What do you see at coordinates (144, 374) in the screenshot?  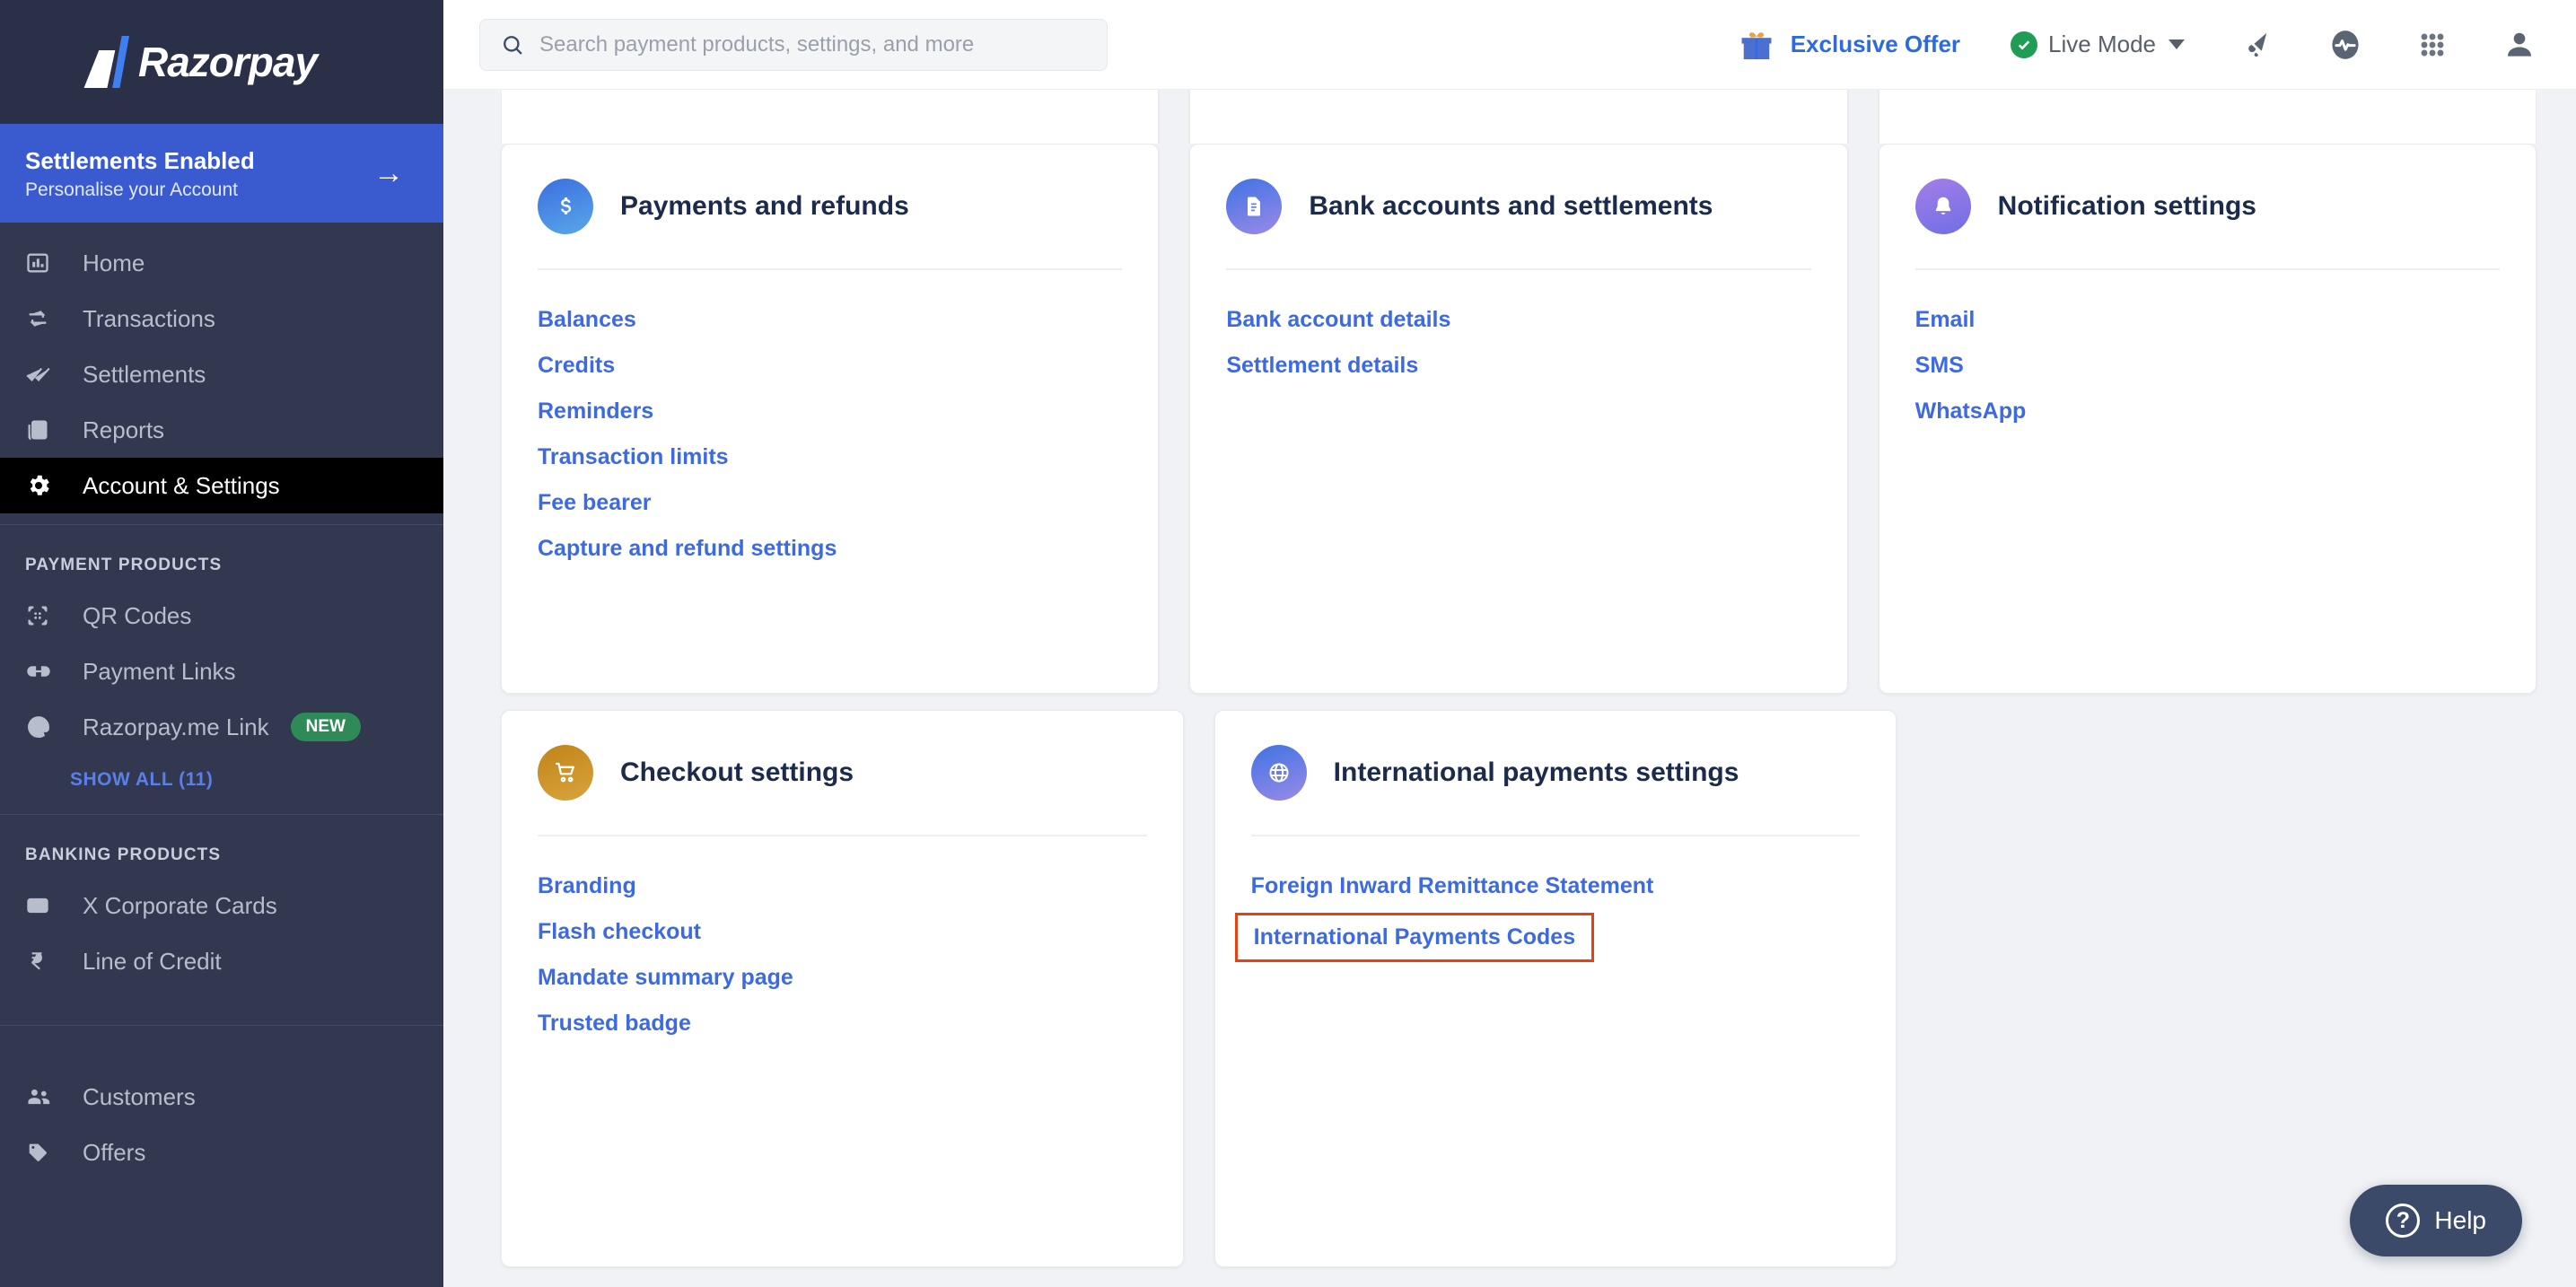 I see `sidebar-item-label: Settlements` at bounding box center [144, 374].